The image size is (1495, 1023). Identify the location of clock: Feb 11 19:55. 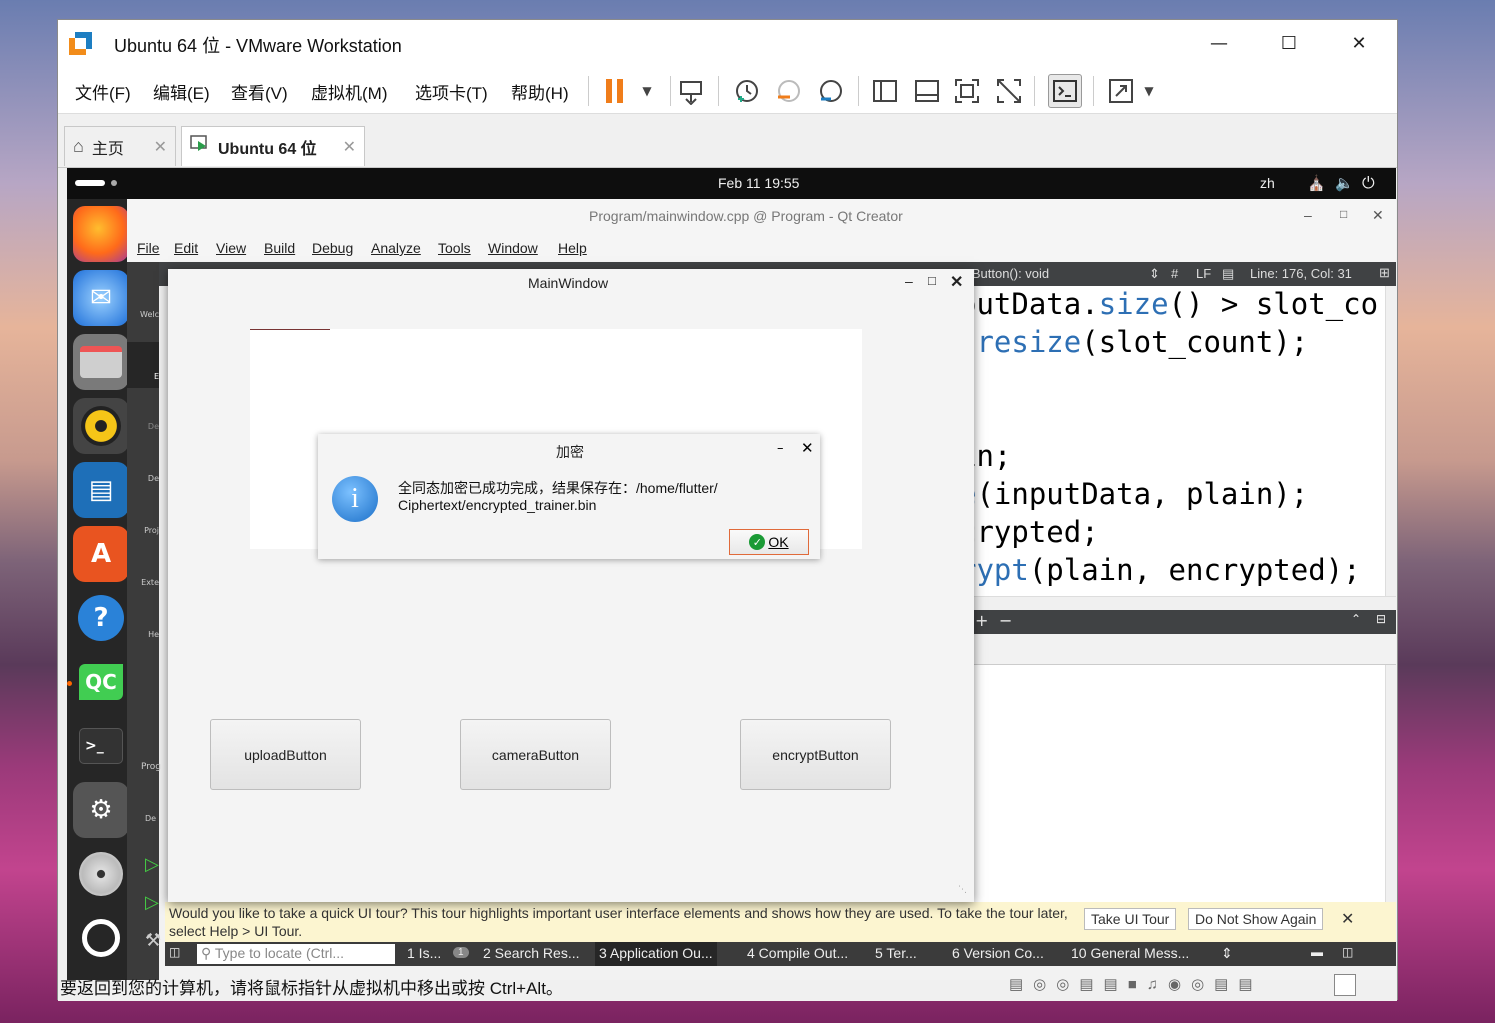
(758, 183).